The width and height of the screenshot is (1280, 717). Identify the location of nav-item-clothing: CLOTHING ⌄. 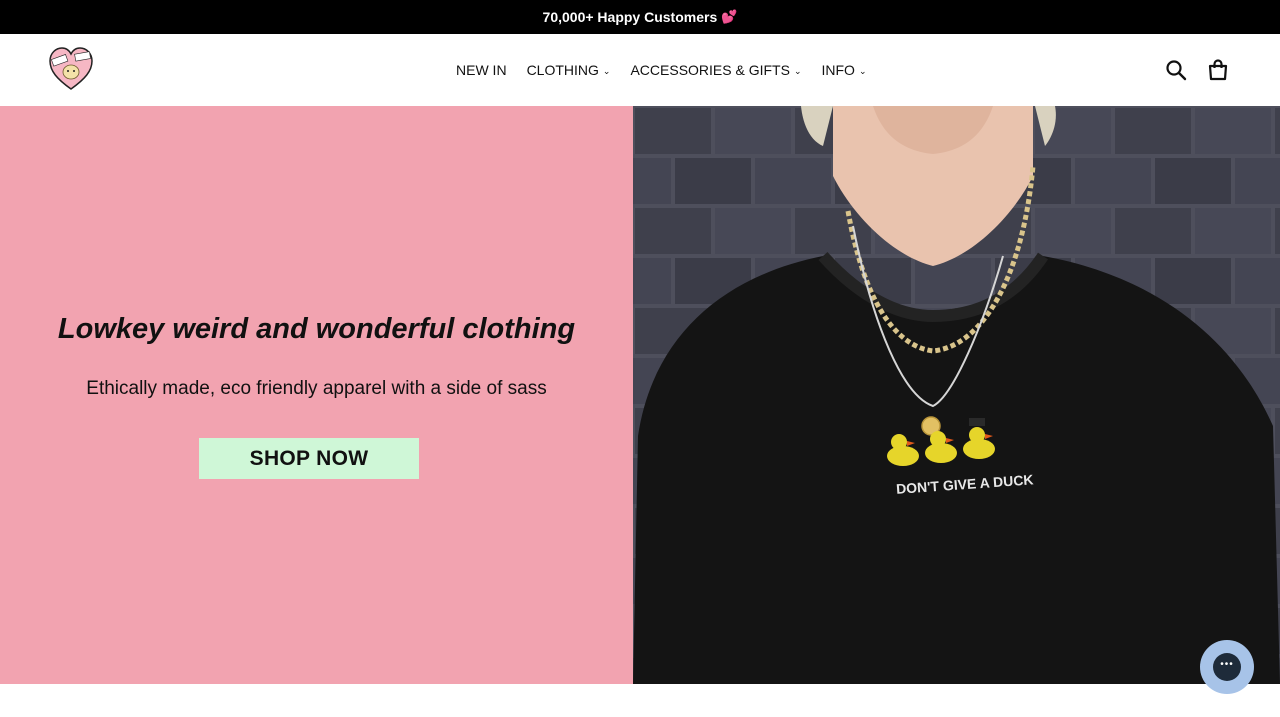
(569, 70).